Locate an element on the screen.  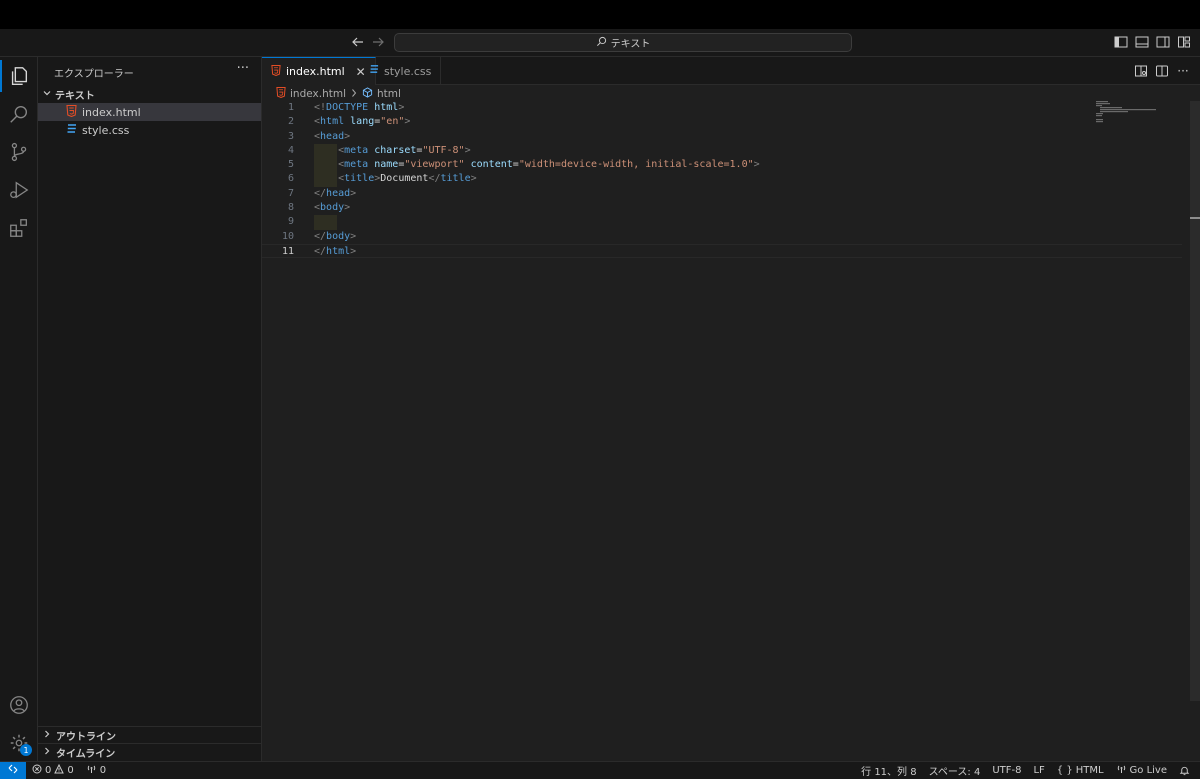
line-number: 8 is located at coordinates (290, 208).